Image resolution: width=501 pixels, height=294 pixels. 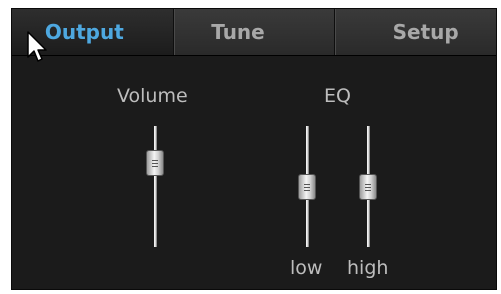 What do you see at coordinates (152, 96) in the screenshot?
I see `volume-label: Volume` at bounding box center [152, 96].